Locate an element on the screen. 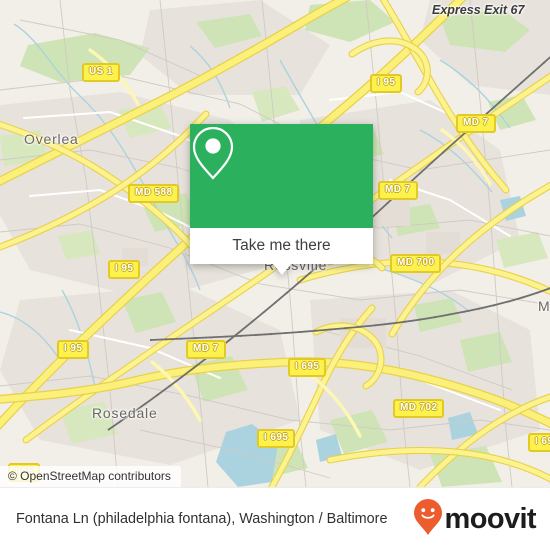 Image resolution: width=550 pixels, height=550 pixels. moovit-smiley-pin-icon is located at coordinates (428, 519).